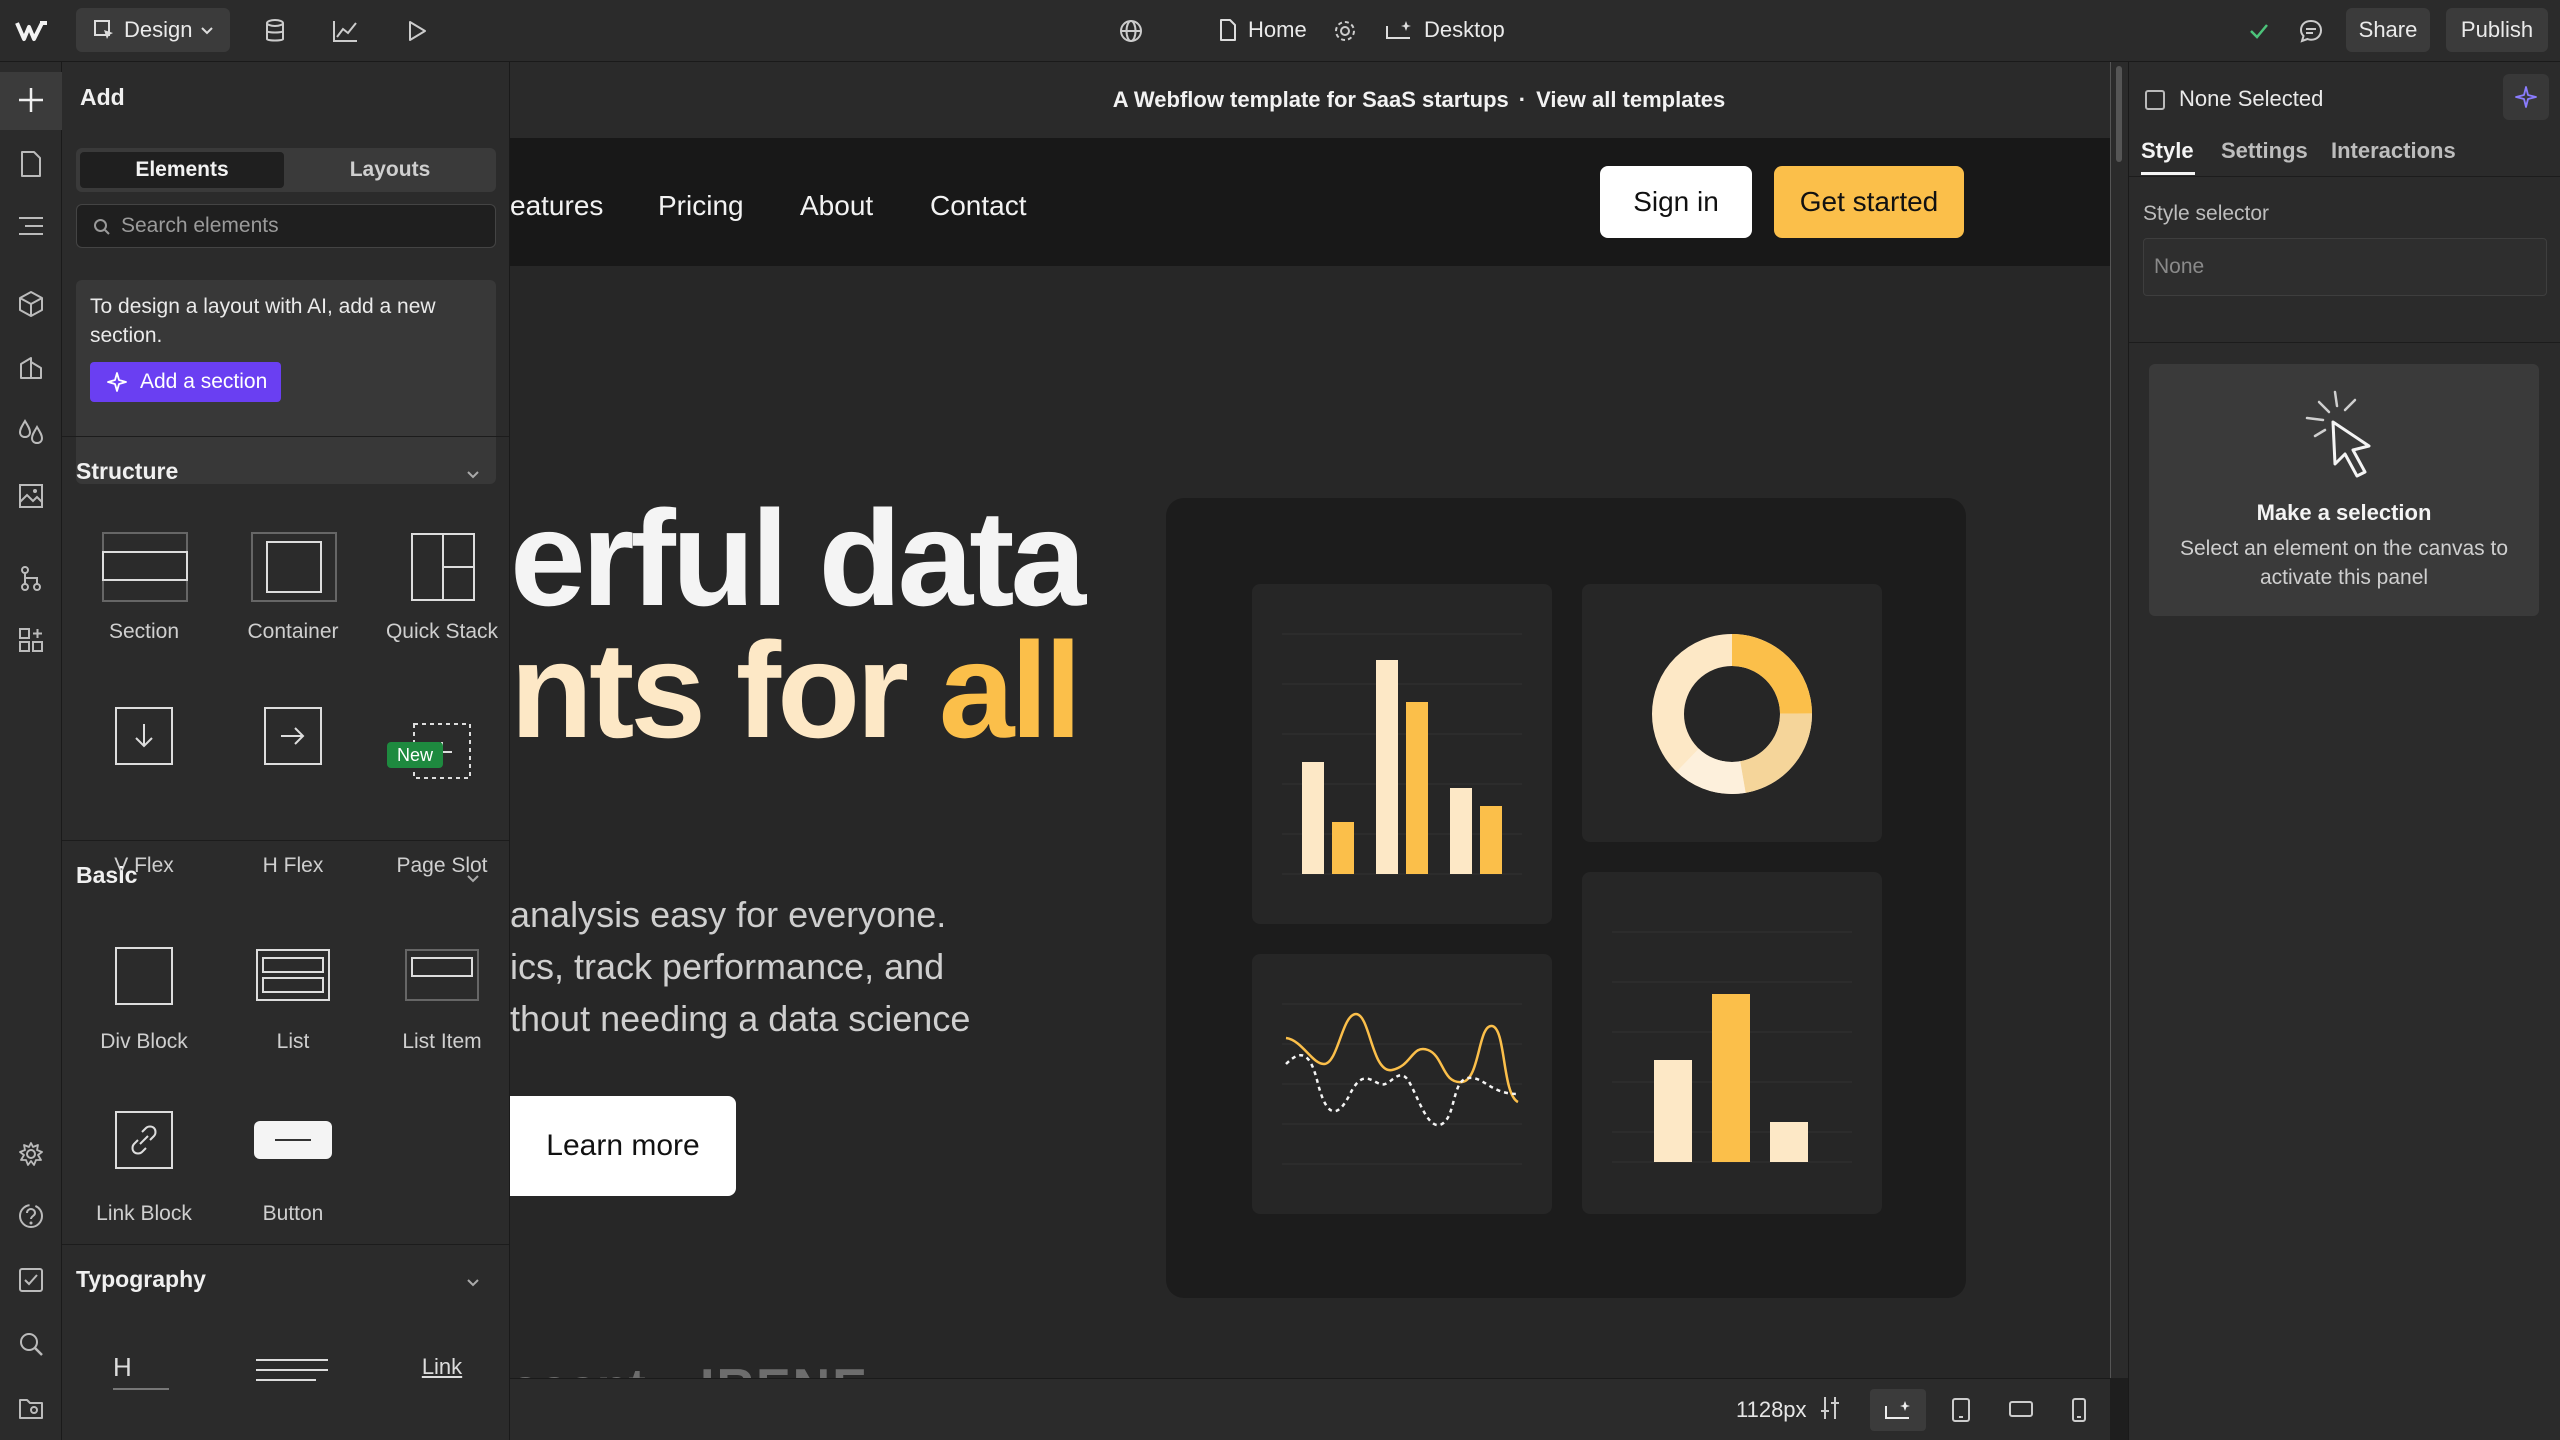 This screenshot has height=1440, width=2560. I want to click on element-h-flex: H Flex, so click(293, 791).